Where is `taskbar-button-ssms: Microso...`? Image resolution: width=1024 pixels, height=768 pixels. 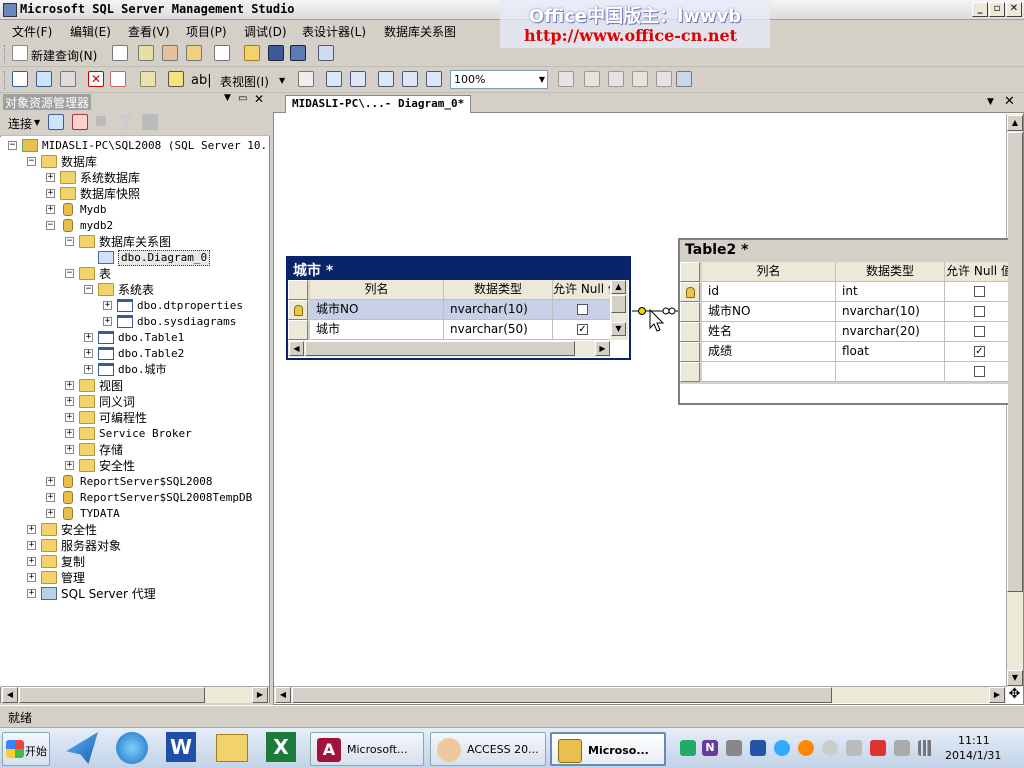
taskbar-button-ssms: Microso... is located at coordinates (608, 749).